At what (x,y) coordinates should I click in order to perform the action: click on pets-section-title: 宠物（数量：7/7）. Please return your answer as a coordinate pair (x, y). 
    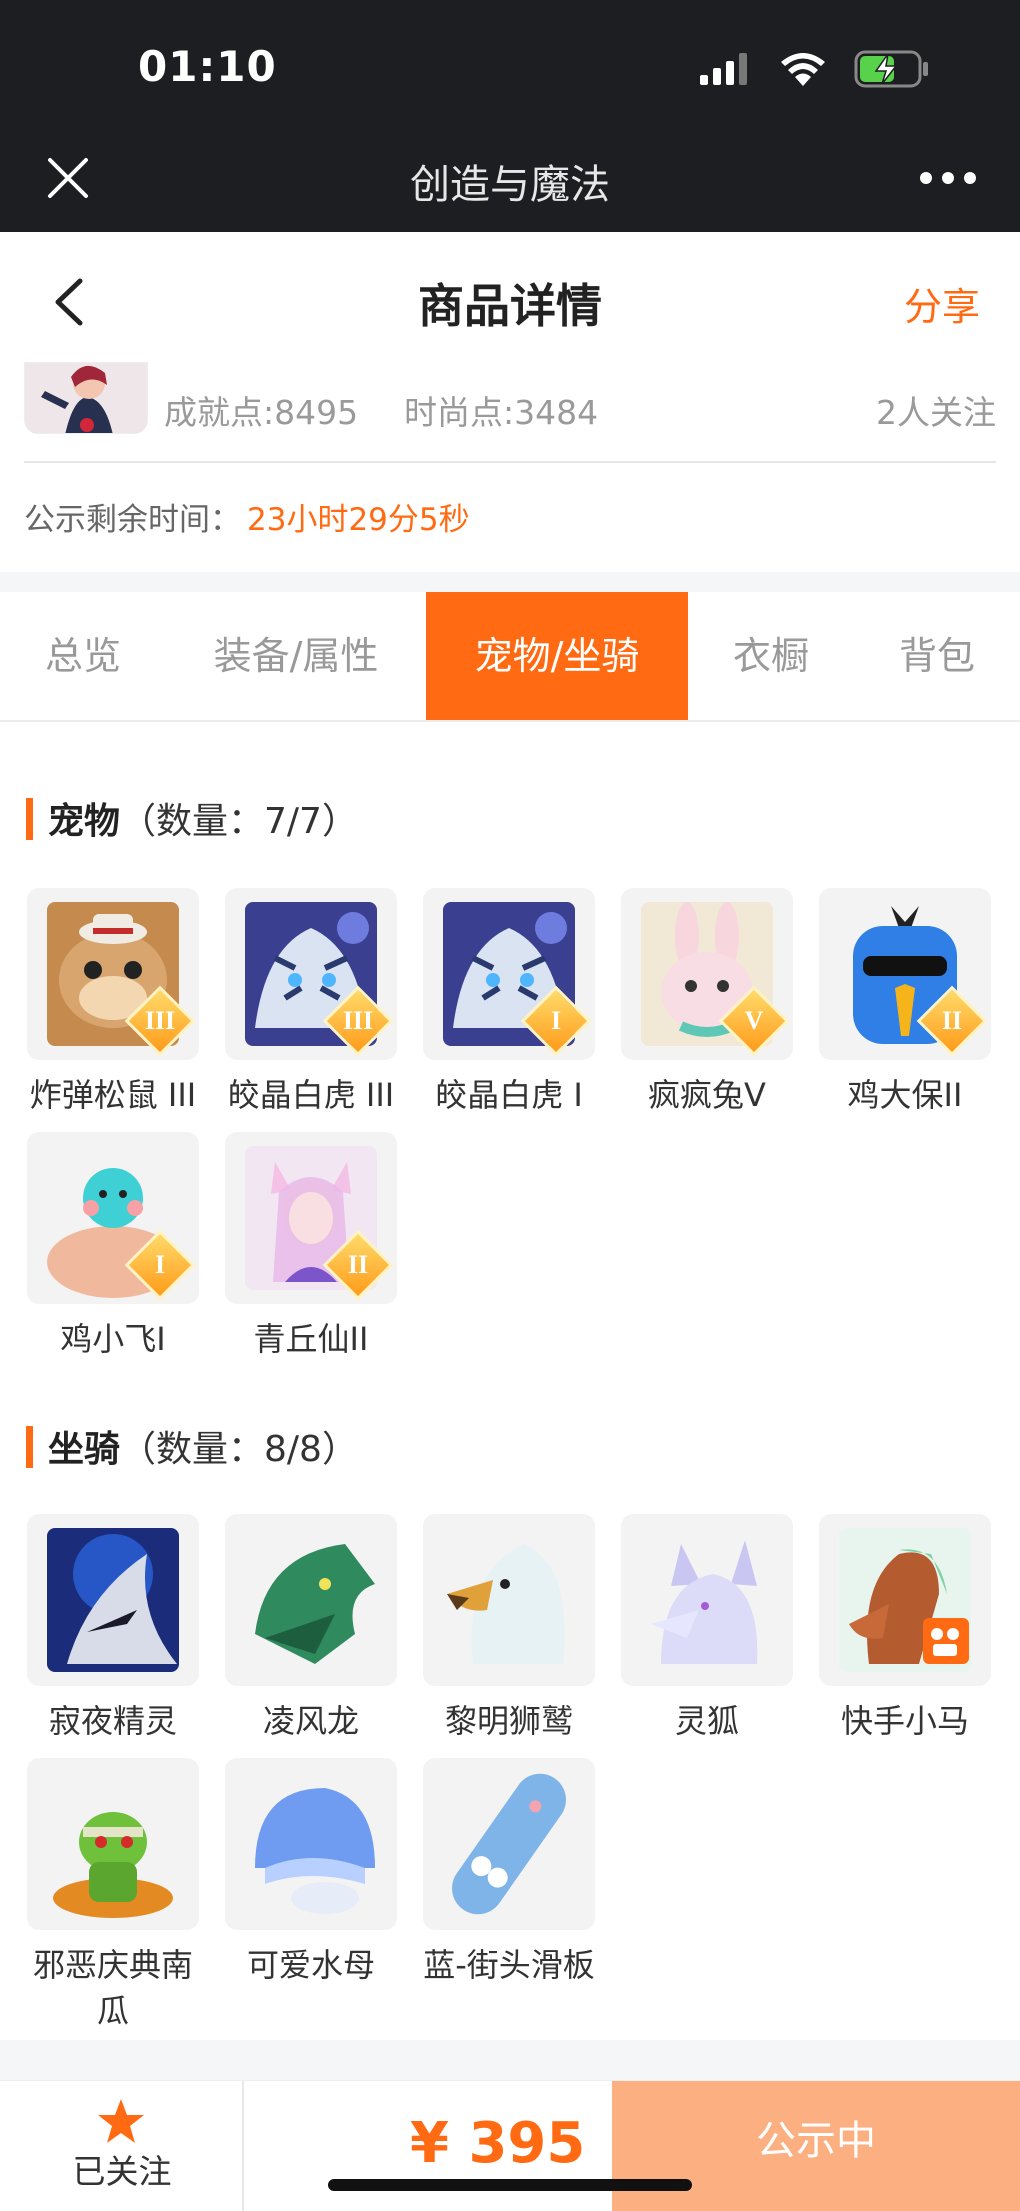
    Looking at the image, I should click on (192, 818).